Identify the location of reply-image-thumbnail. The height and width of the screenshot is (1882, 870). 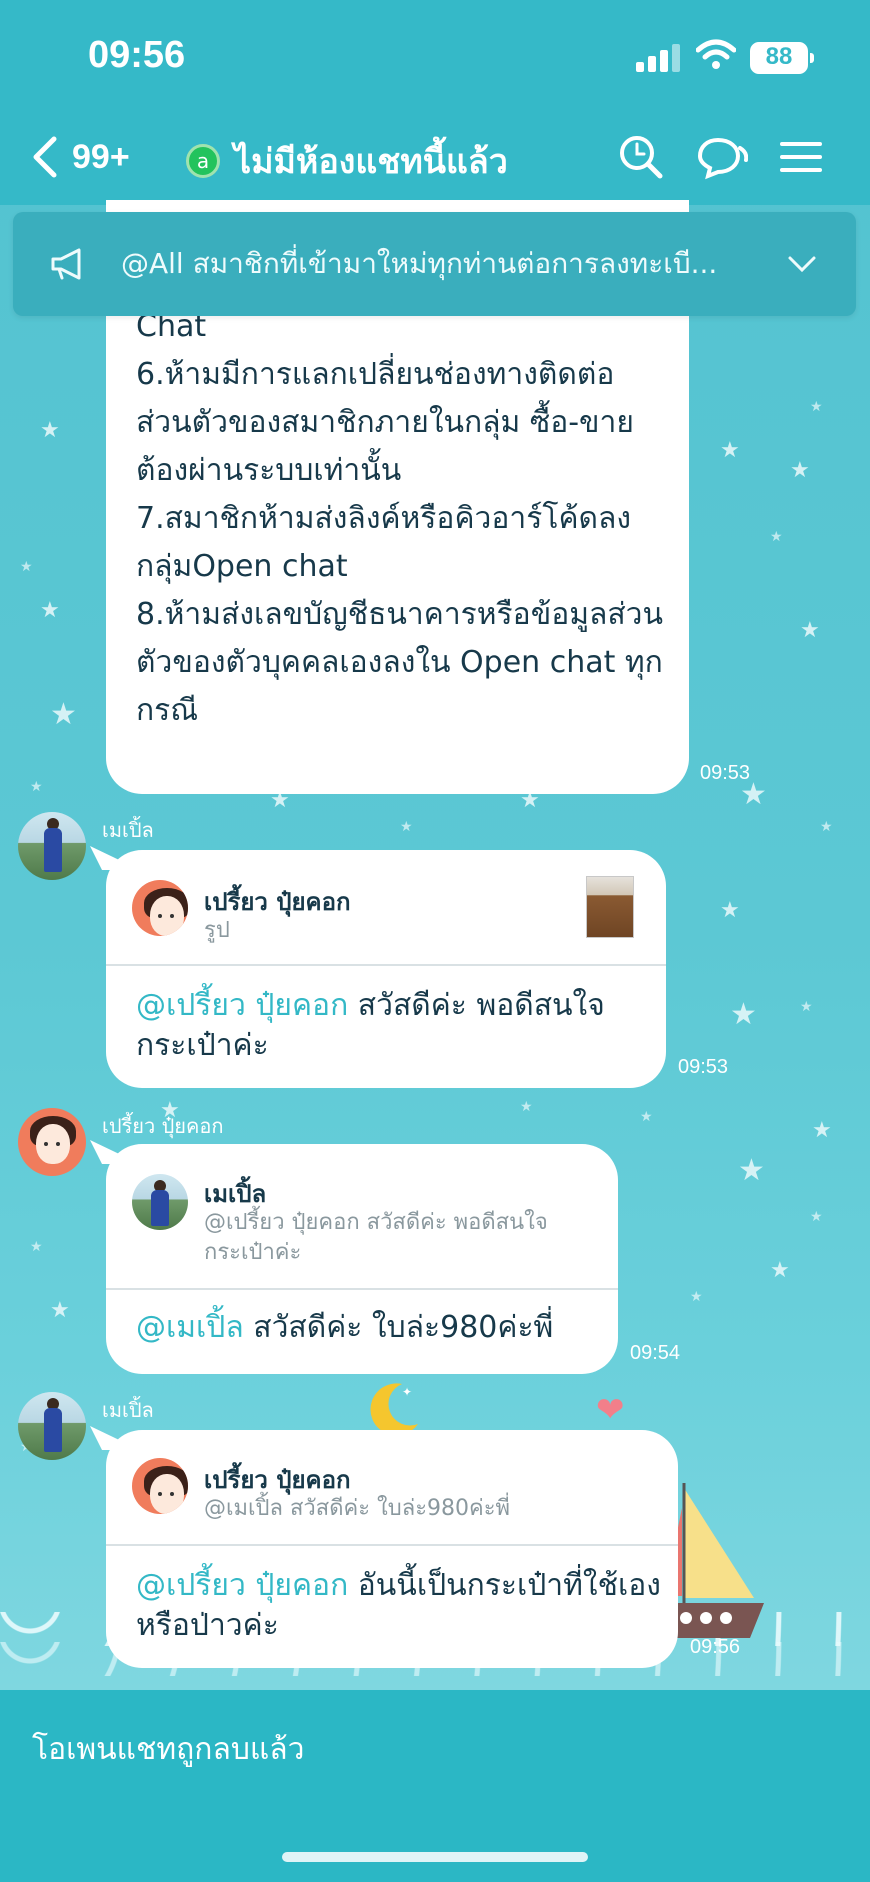
(610, 907).